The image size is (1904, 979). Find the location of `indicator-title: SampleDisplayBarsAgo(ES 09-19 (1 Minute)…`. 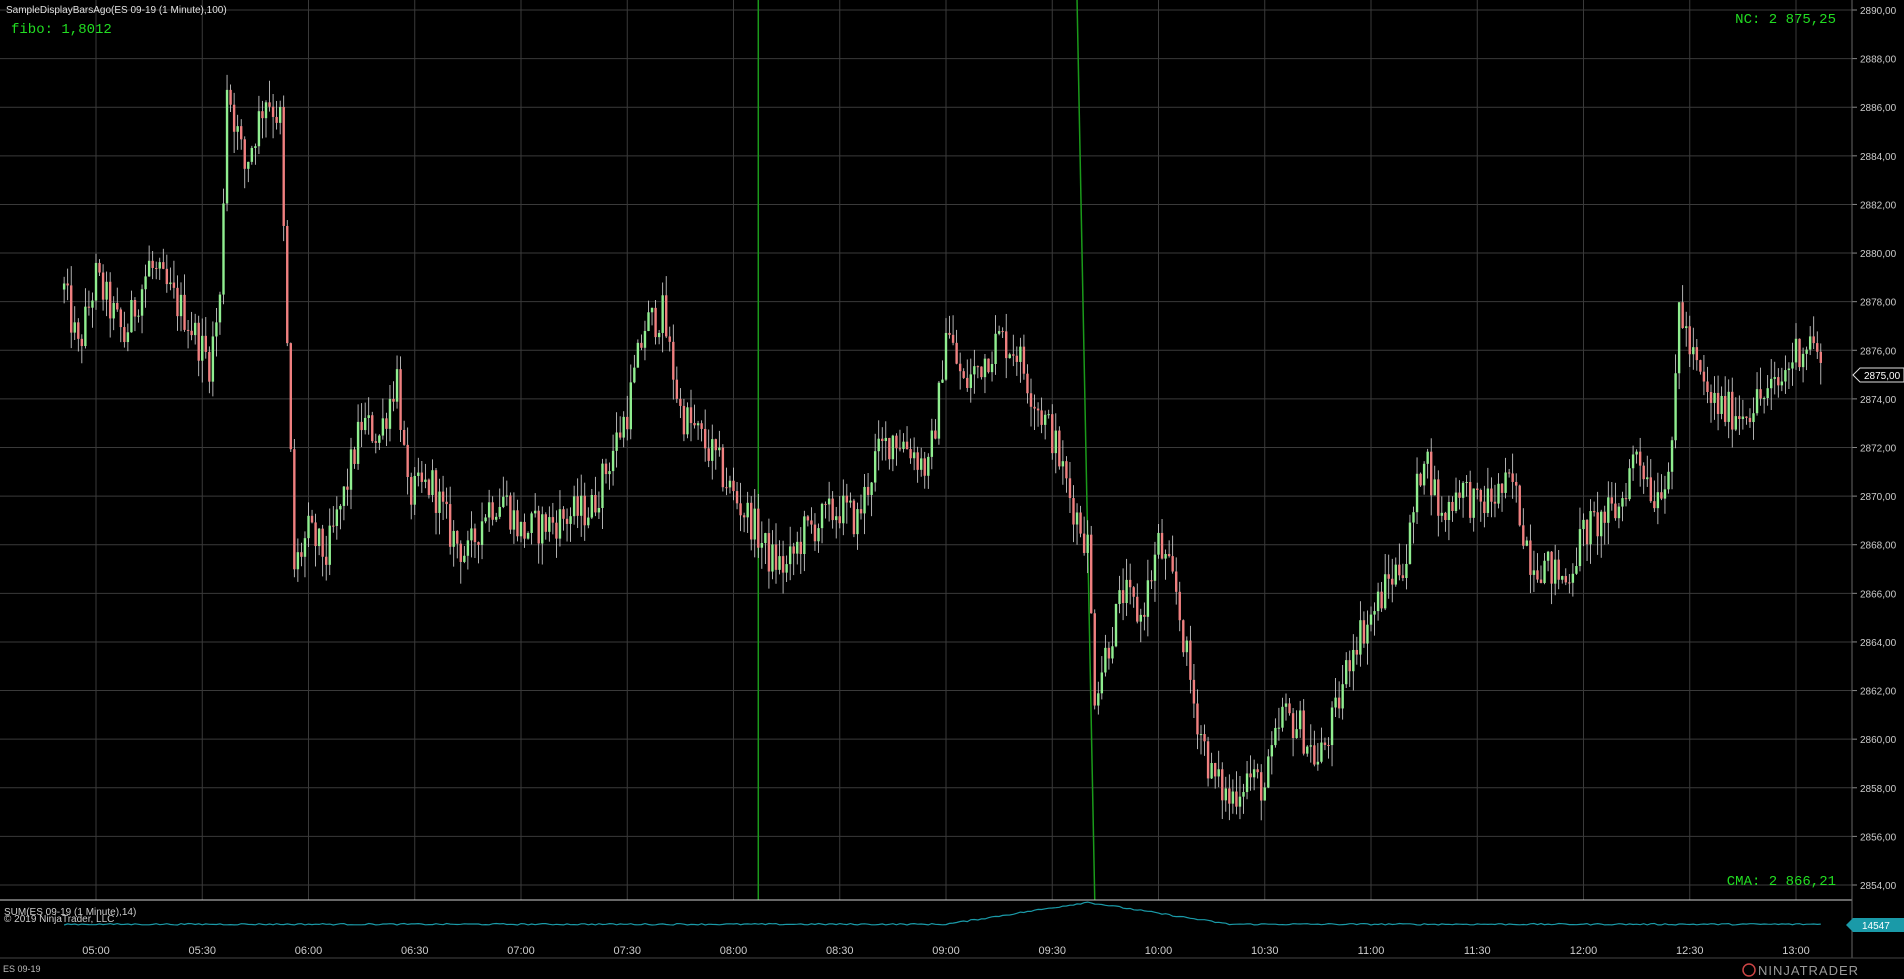

indicator-title: SampleDisplayBarsAgo(ES 09-19 (1 Minute)… is located at coordinates (116, 10).